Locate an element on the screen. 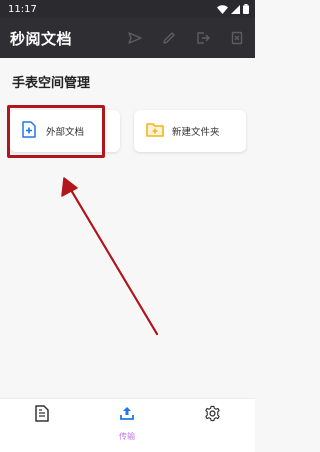 The width and height of the screenshot is (320, 452). highlight-box is located at coordinates (56, 131).